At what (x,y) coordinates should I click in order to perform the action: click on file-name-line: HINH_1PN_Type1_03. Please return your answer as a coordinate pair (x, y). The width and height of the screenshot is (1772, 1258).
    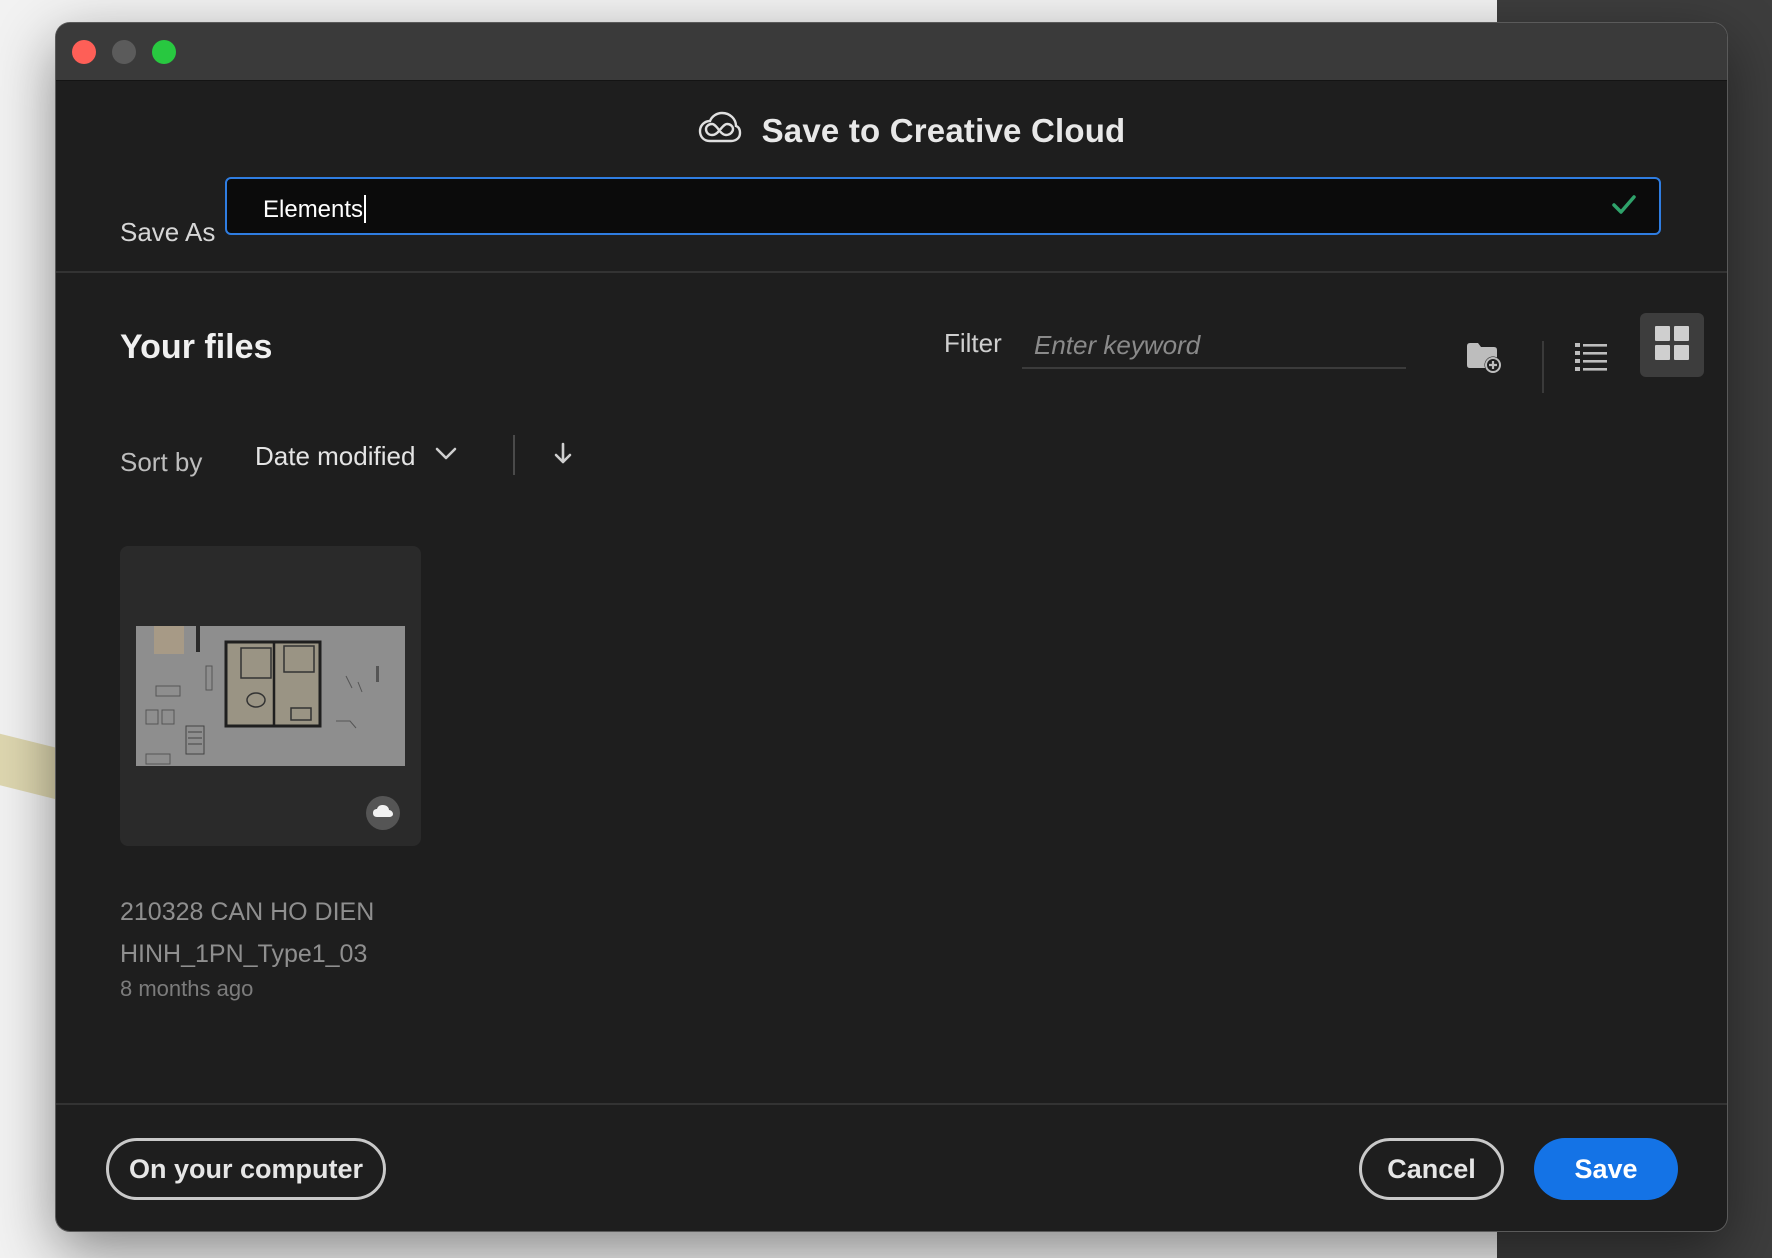
    Looking at the image, I should click on (244, 954).